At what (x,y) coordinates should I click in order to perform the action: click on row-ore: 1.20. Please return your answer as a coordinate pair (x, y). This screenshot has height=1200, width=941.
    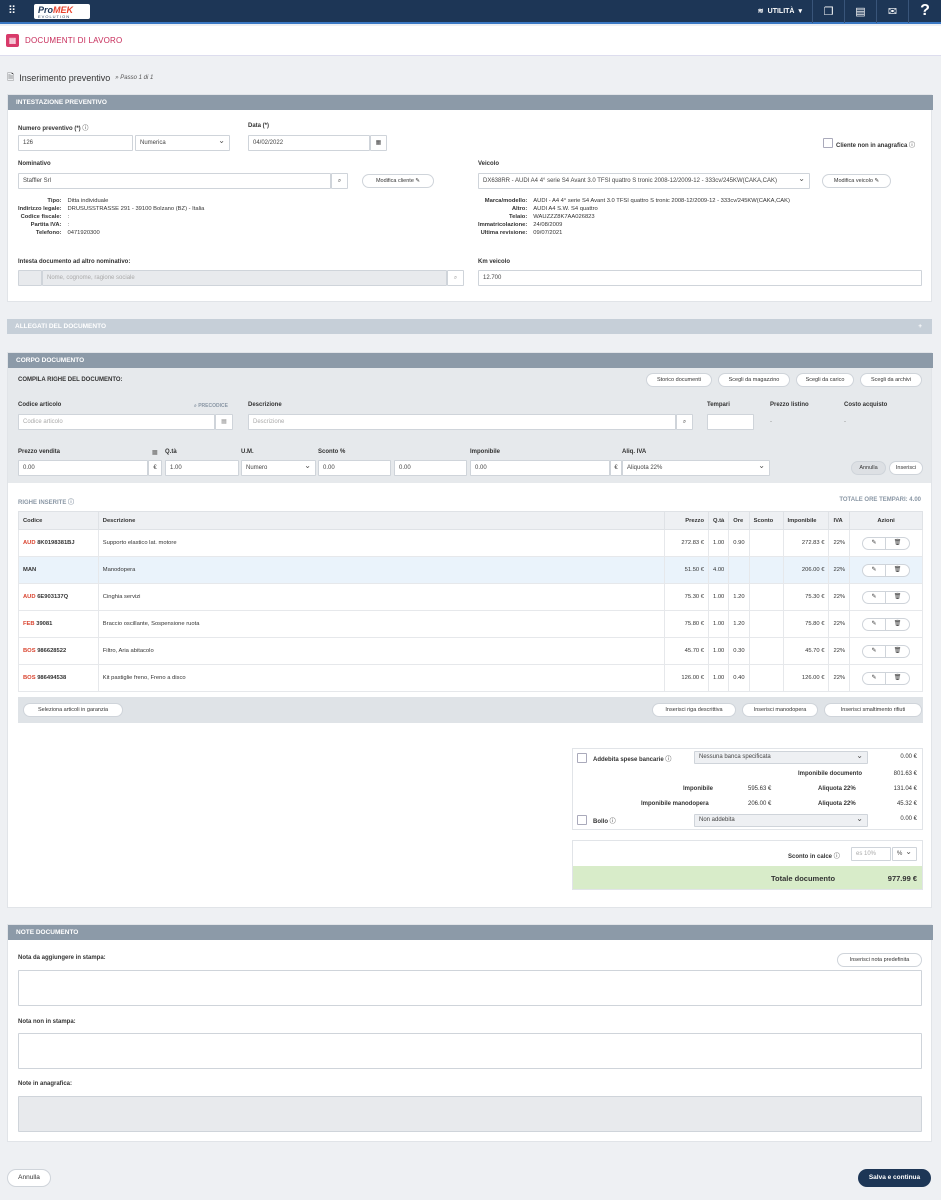
    Looking at the image, I should click on (739, 597).